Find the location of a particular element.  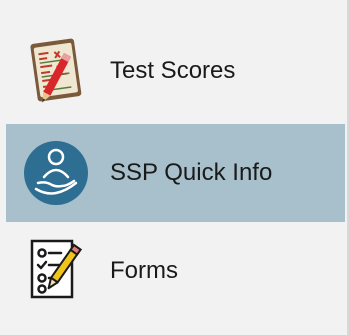

person-hand-icon is located at coordinates (56, 173).